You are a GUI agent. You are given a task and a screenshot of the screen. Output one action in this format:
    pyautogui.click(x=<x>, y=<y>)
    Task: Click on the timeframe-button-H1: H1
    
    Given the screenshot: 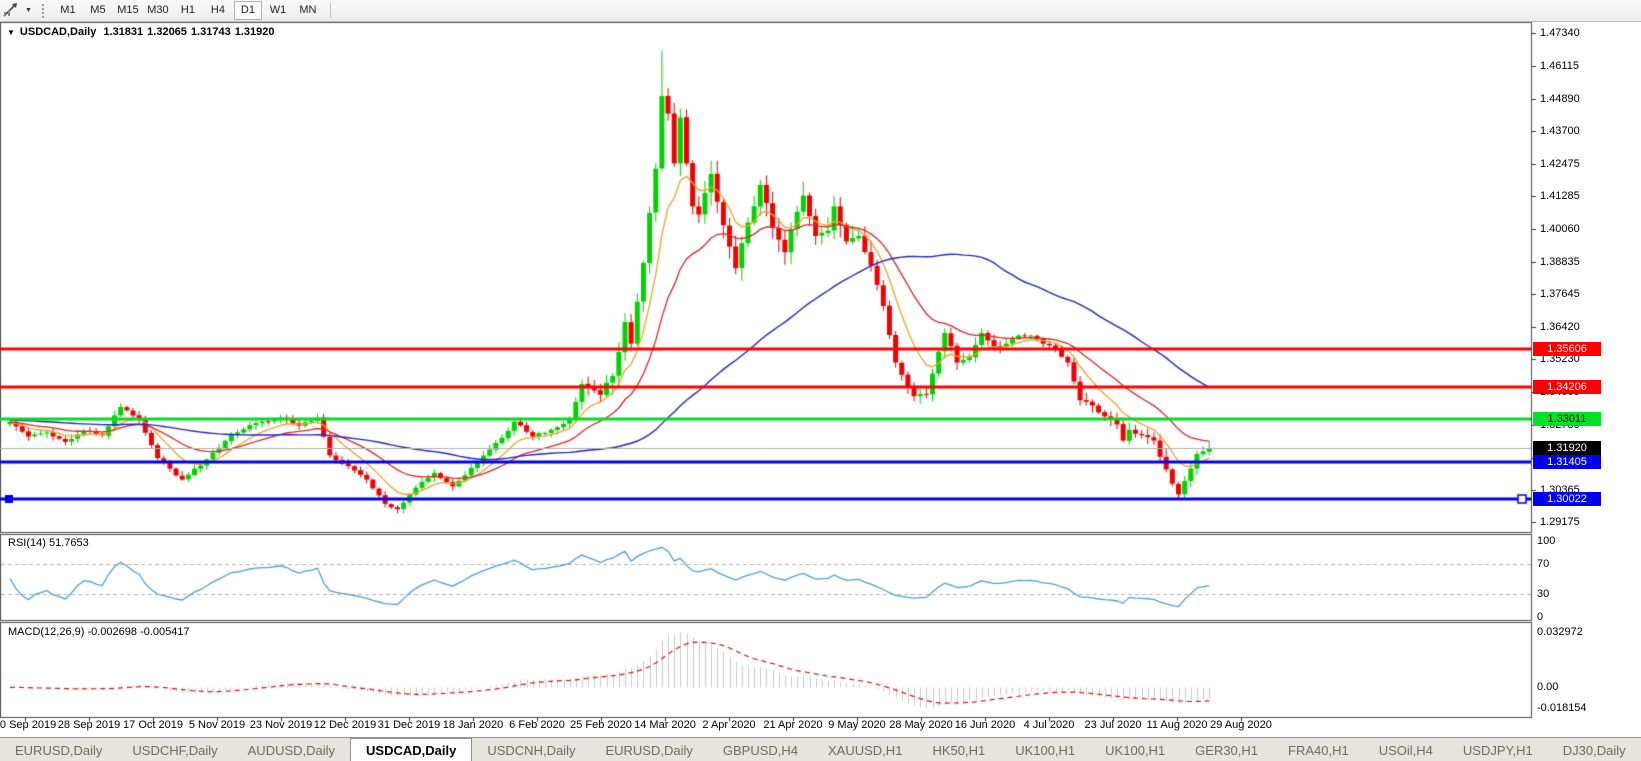 What is the action you would take?
    pyautogui.click(x=188, y=10)
    